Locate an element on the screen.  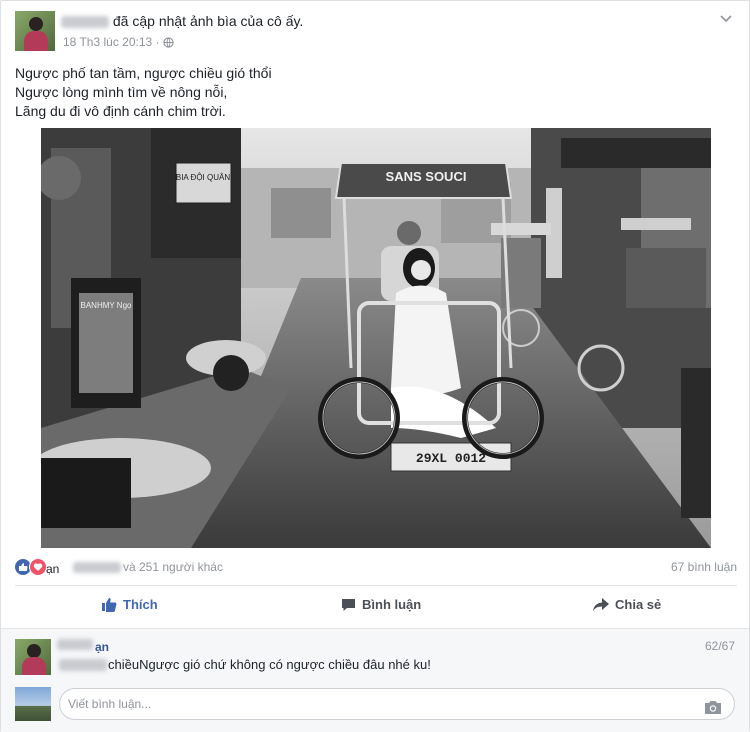
store-sign-text: BIA ĐỘI QUÂN is located at coordinates (203, 177).